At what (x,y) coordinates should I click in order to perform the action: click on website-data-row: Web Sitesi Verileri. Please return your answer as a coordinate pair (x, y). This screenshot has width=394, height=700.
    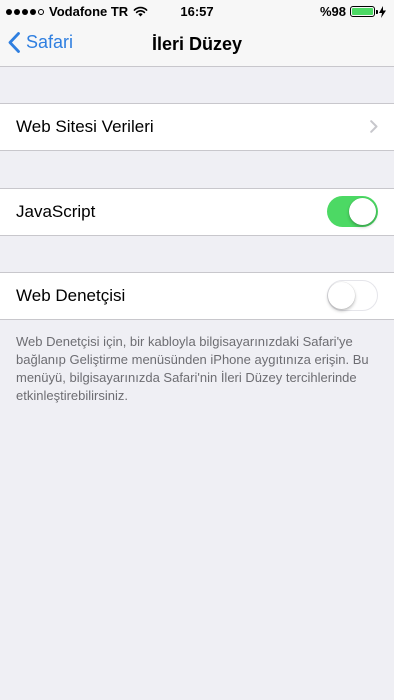
    Looking at the image, I should click on (197, 127).